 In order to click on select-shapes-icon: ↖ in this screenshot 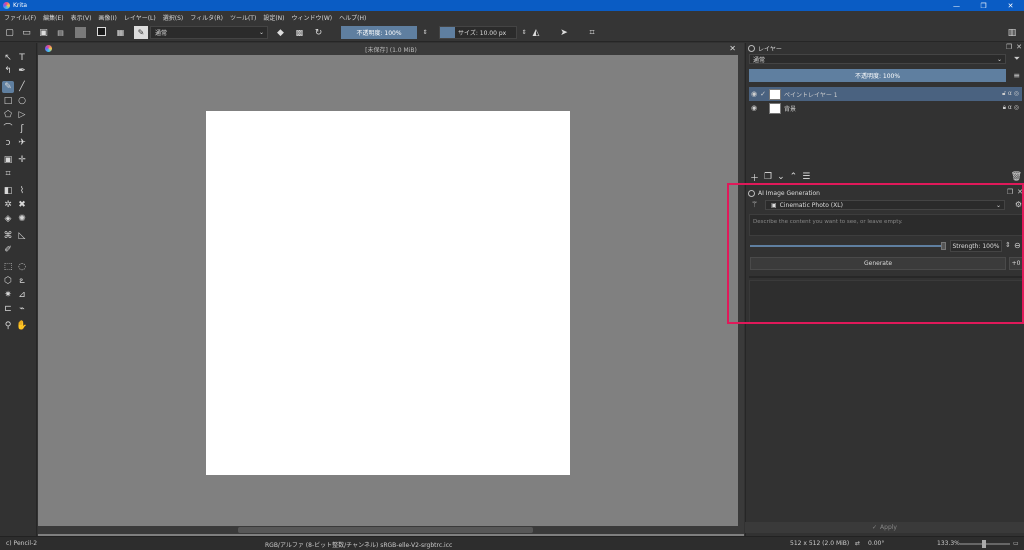, I will do `click(8, 58)`.